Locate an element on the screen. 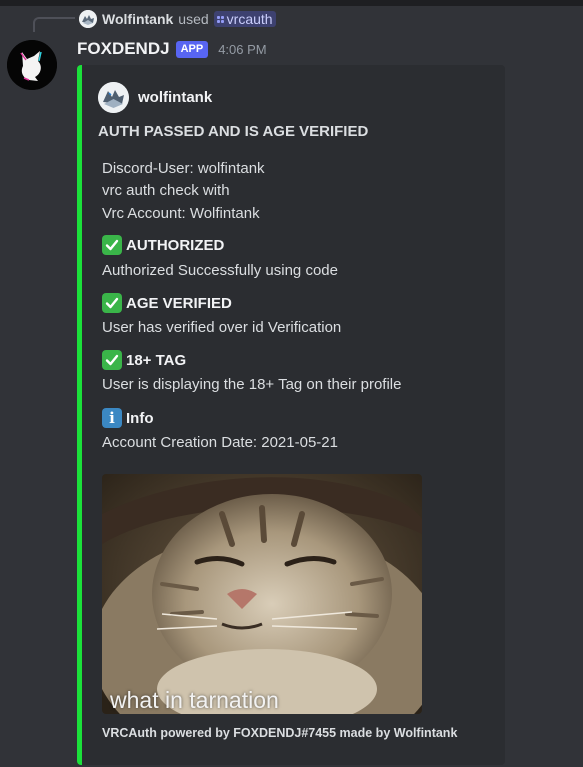  field-info-name: i Info is located at coordinates (128, 418).